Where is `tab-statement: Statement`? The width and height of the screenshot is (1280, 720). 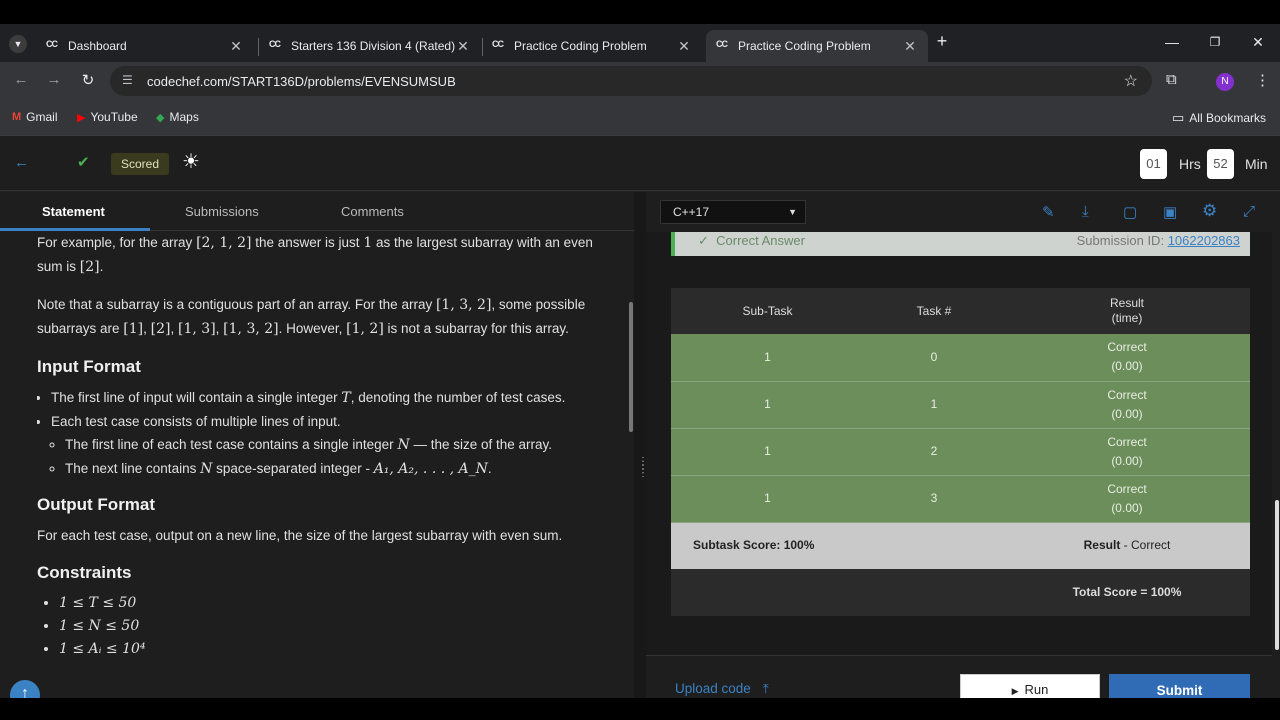 tab-statement: Statement is located at coordinates (73, 211).